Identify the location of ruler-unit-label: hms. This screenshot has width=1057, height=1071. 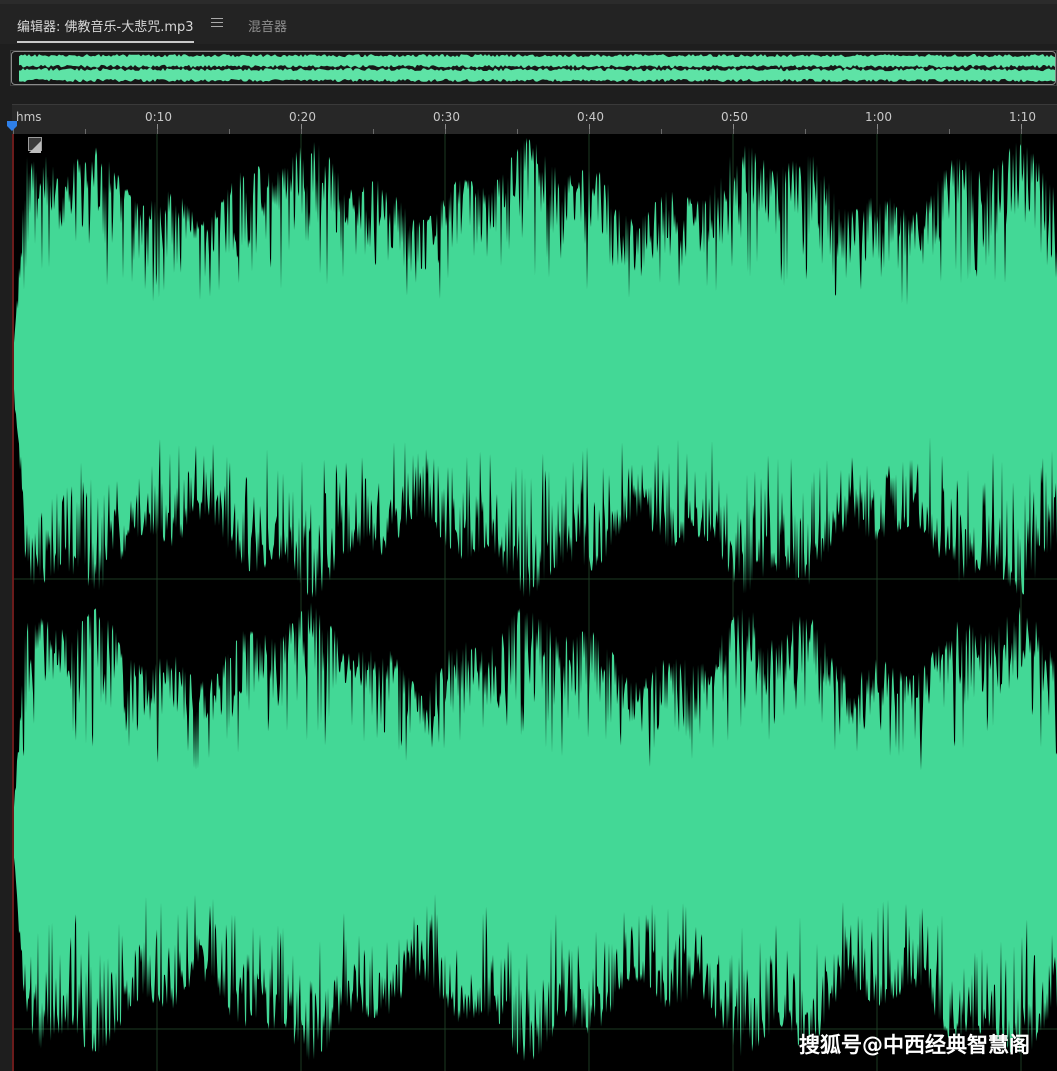
(29, 117).